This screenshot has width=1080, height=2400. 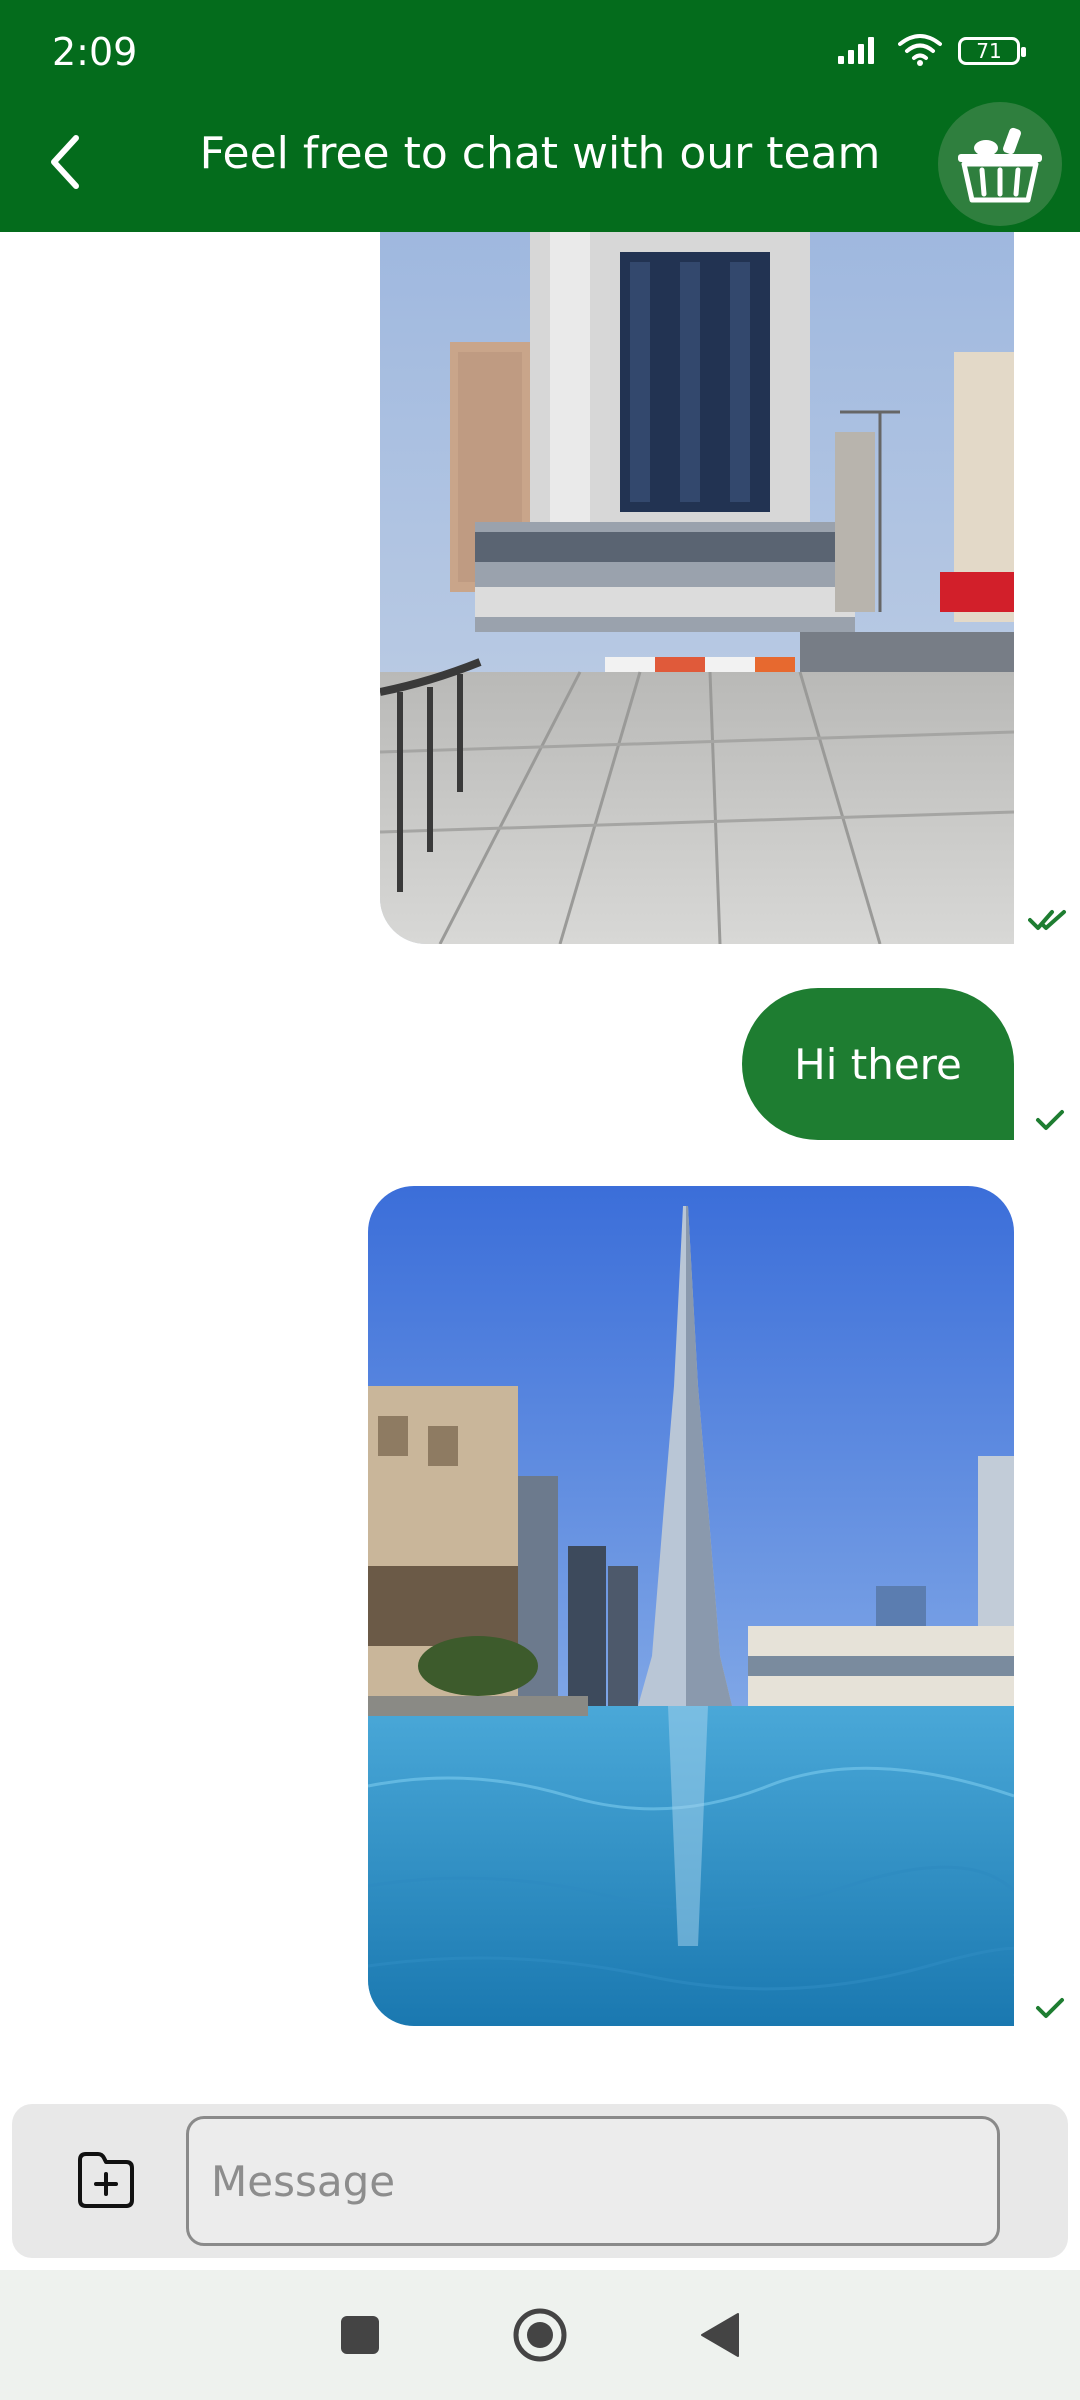 What do you see at coordinates (593, 2181) in the screenshot?
I see `message-input` at bounding box center [593, 2181].